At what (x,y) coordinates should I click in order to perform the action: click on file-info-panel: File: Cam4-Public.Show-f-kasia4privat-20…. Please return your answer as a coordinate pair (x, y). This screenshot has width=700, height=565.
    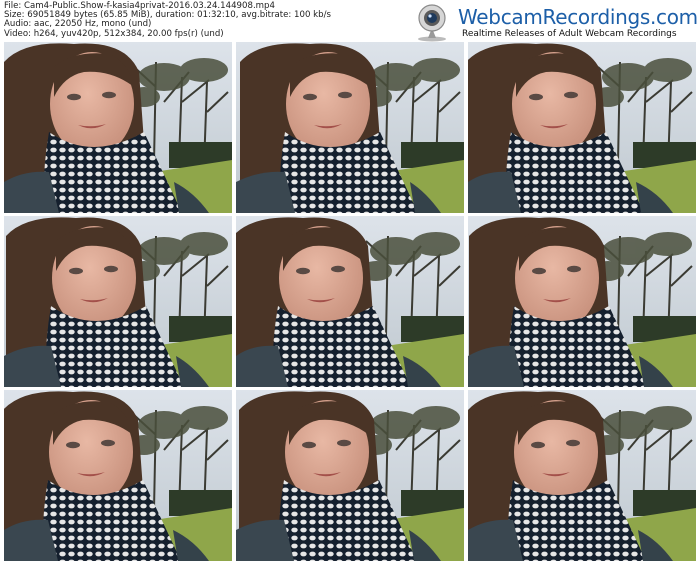
    Looking at the image, I should click on (204, 20).